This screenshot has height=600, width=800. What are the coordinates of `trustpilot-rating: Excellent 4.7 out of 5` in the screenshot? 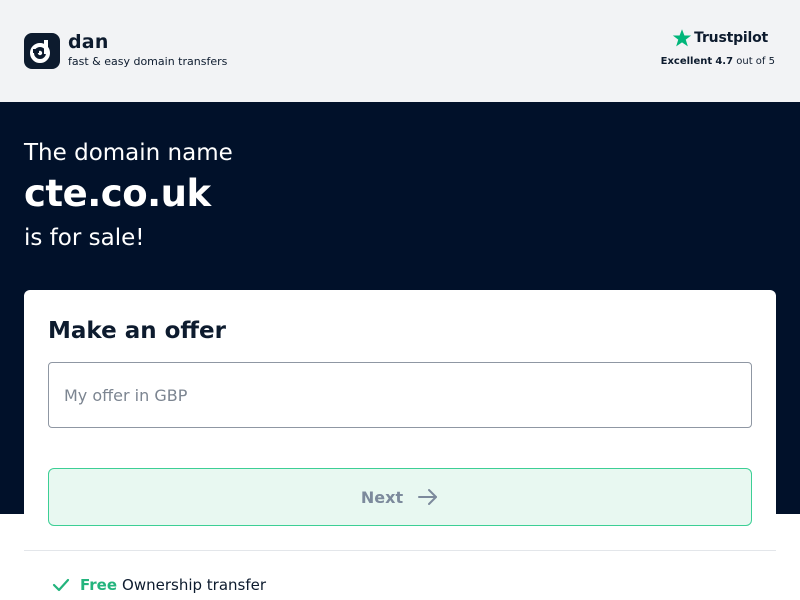 It's located at (718, 61).